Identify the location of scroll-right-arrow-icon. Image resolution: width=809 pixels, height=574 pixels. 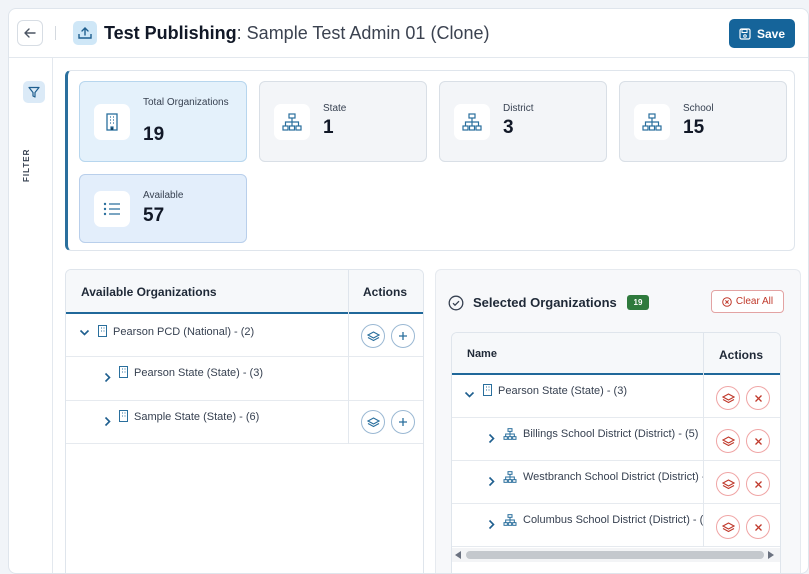
(771, 555).